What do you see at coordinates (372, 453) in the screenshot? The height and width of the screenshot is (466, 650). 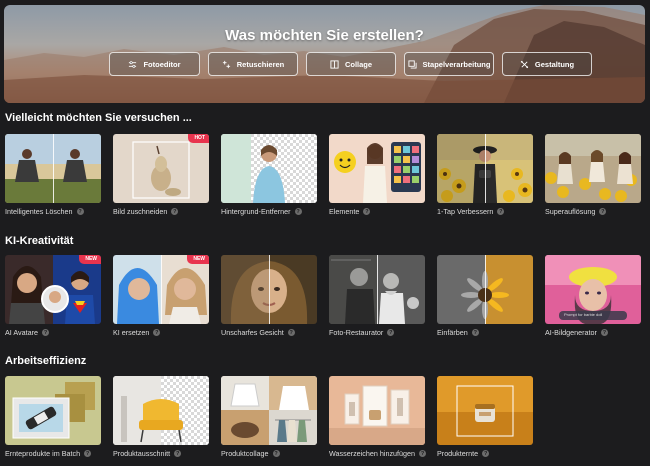 I see `card-label: Wasserzeichen hinzufügen` at bounding box center [372, 453].